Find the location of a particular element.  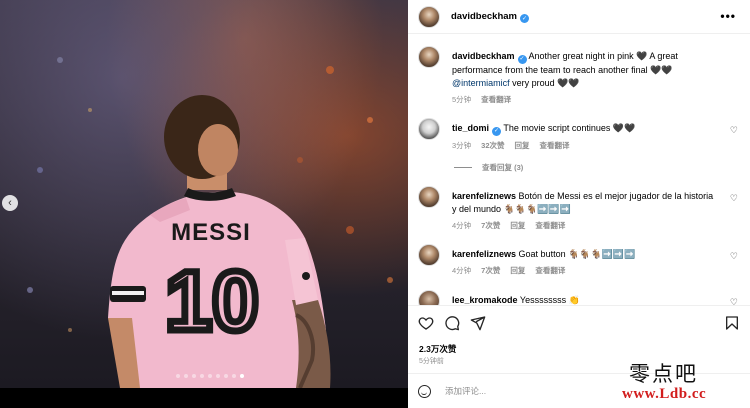

post-time: 5分钟前 is located at coordinates (431, 361).